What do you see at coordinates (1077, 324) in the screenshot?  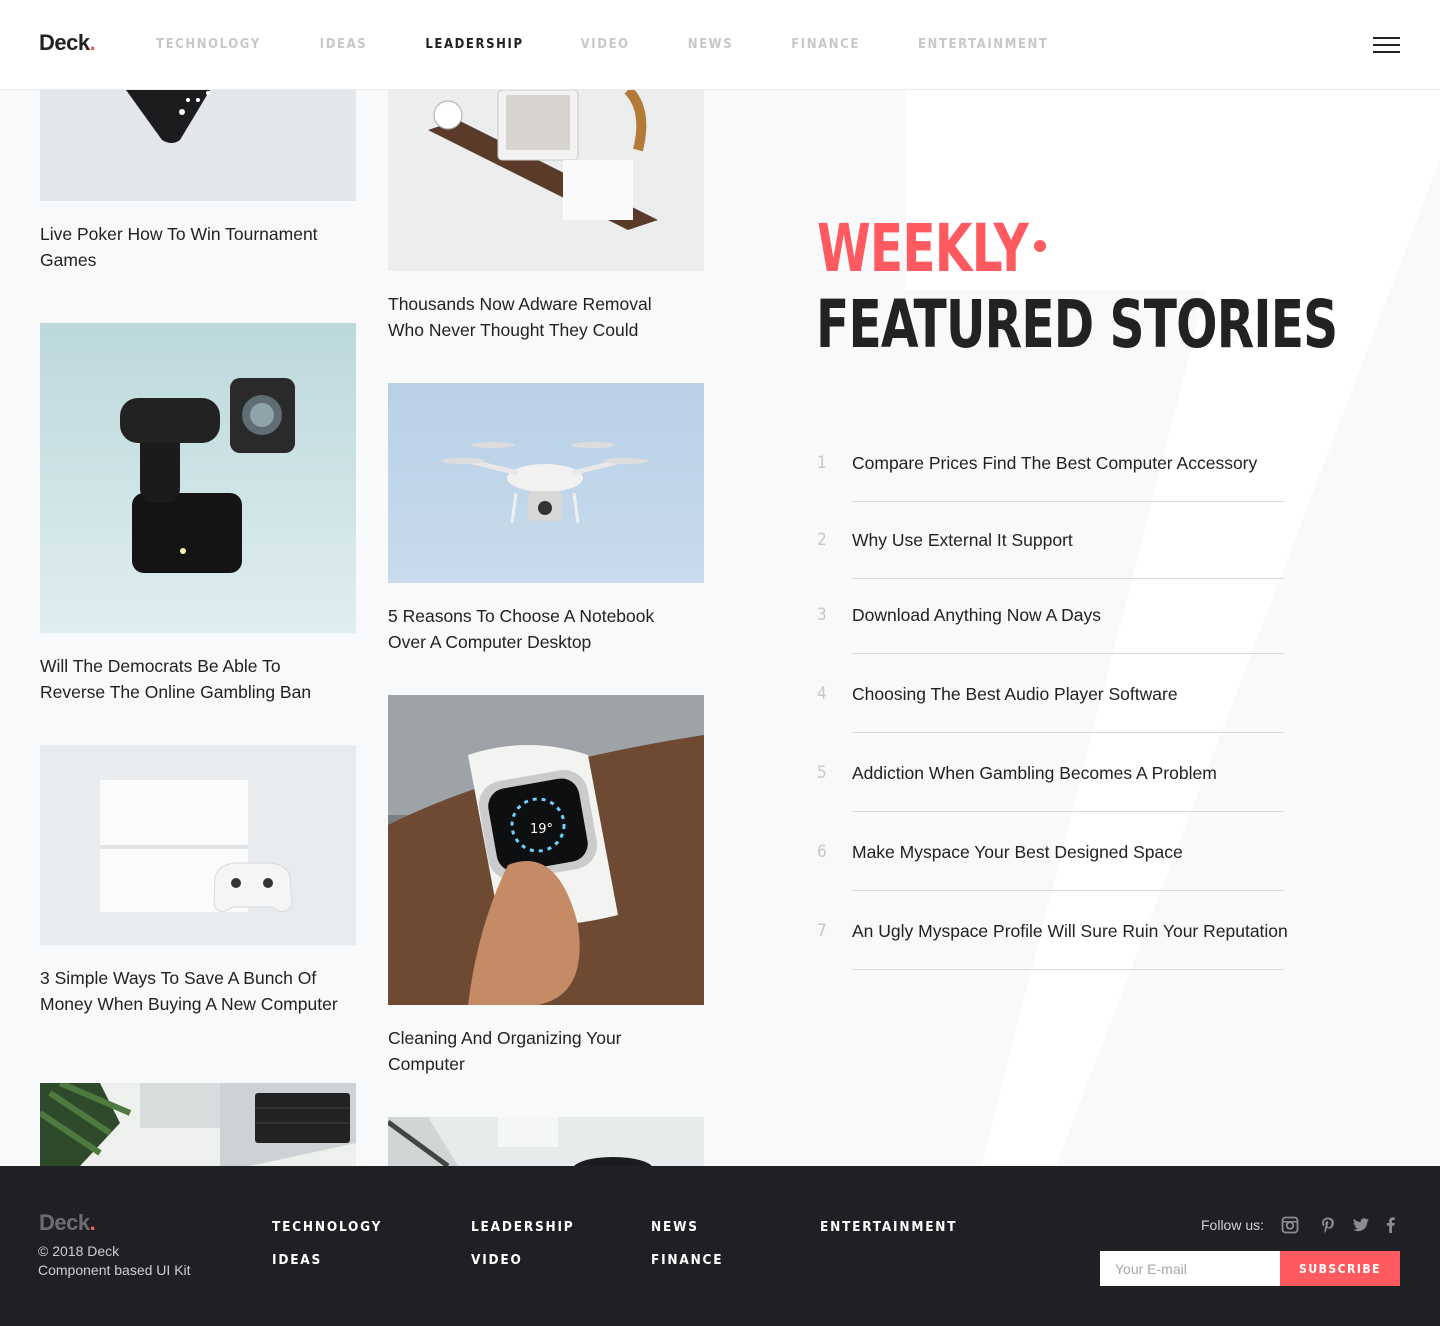 I see `featured-heading: FEATURED STORIES` at bounding box center [1077, 324].